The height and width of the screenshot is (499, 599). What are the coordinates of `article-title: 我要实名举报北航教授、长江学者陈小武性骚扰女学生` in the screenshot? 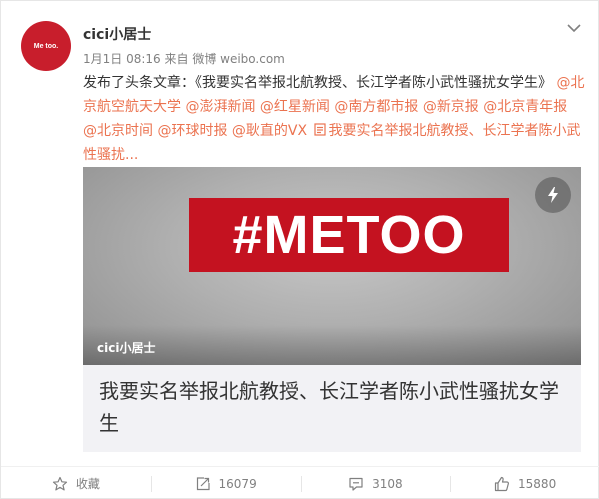 It's located at (334, 407).